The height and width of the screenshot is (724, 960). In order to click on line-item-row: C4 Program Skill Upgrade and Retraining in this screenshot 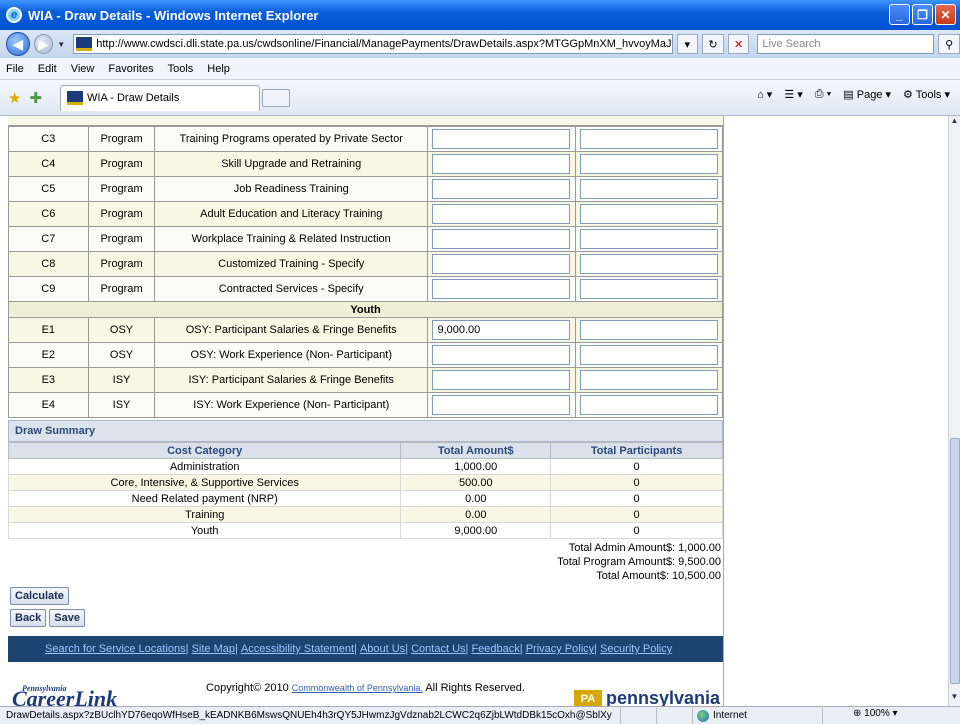, I will do `click(365, 164)`.